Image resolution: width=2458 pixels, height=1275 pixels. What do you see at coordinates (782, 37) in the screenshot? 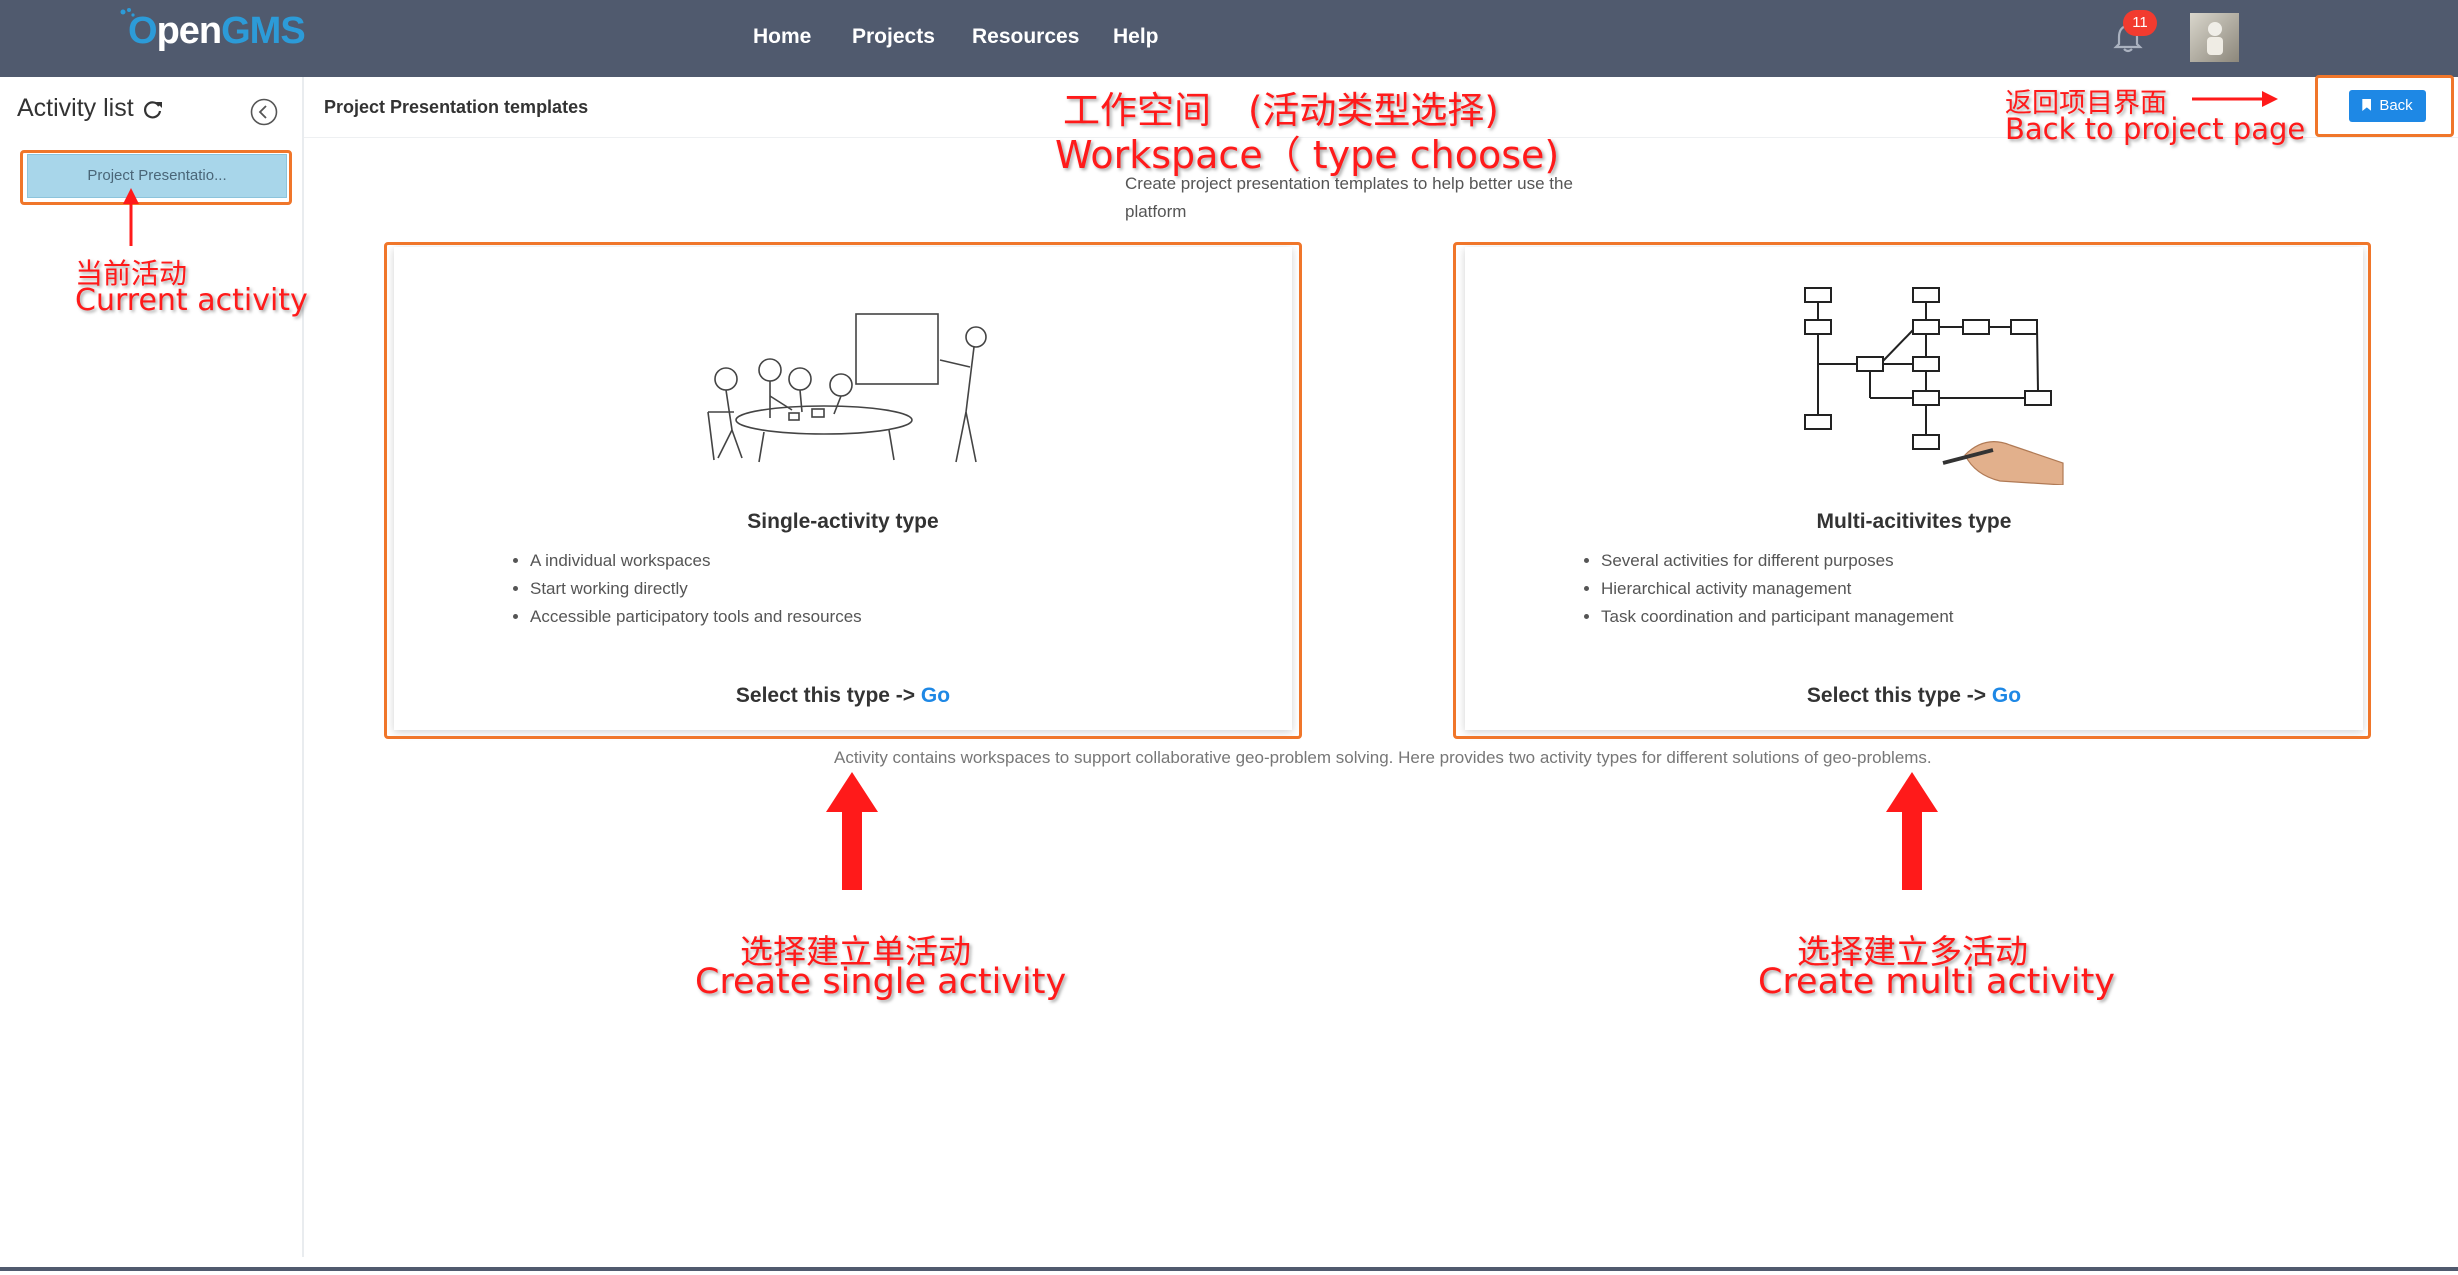
I see `nav-home: Home` at bounding box center [782, 37].